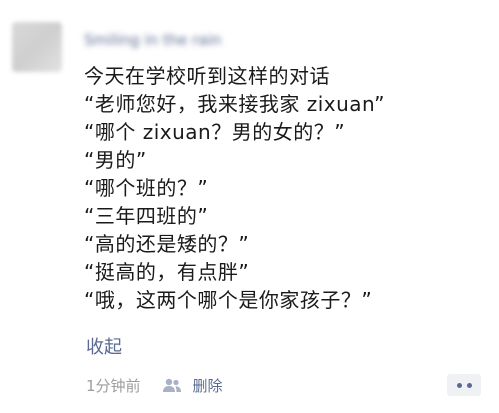  What do you see at coordinates (234, 104) in the screenshot?
I see `post-line: “老师您好，我来接我家 zixuan”` at bounding box center [234, 104].